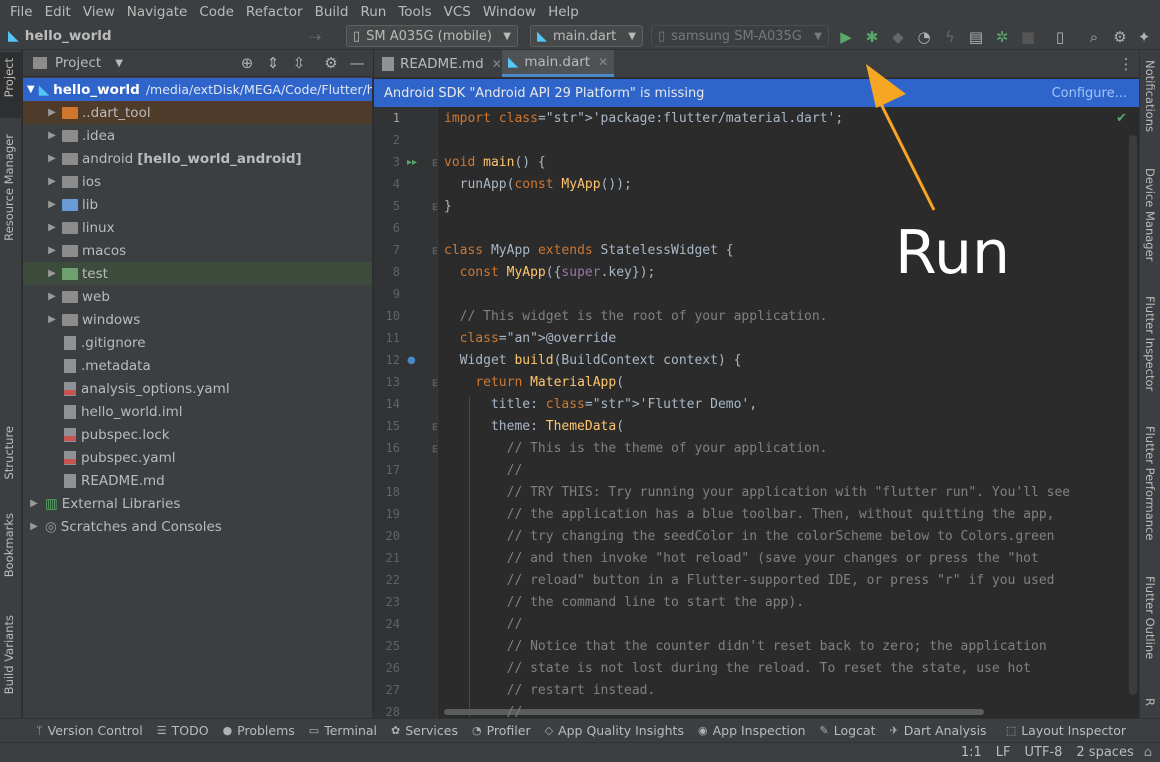 The image size is (1160, 762). I want to click on search-icon: ⌕, so click(1094, 37).